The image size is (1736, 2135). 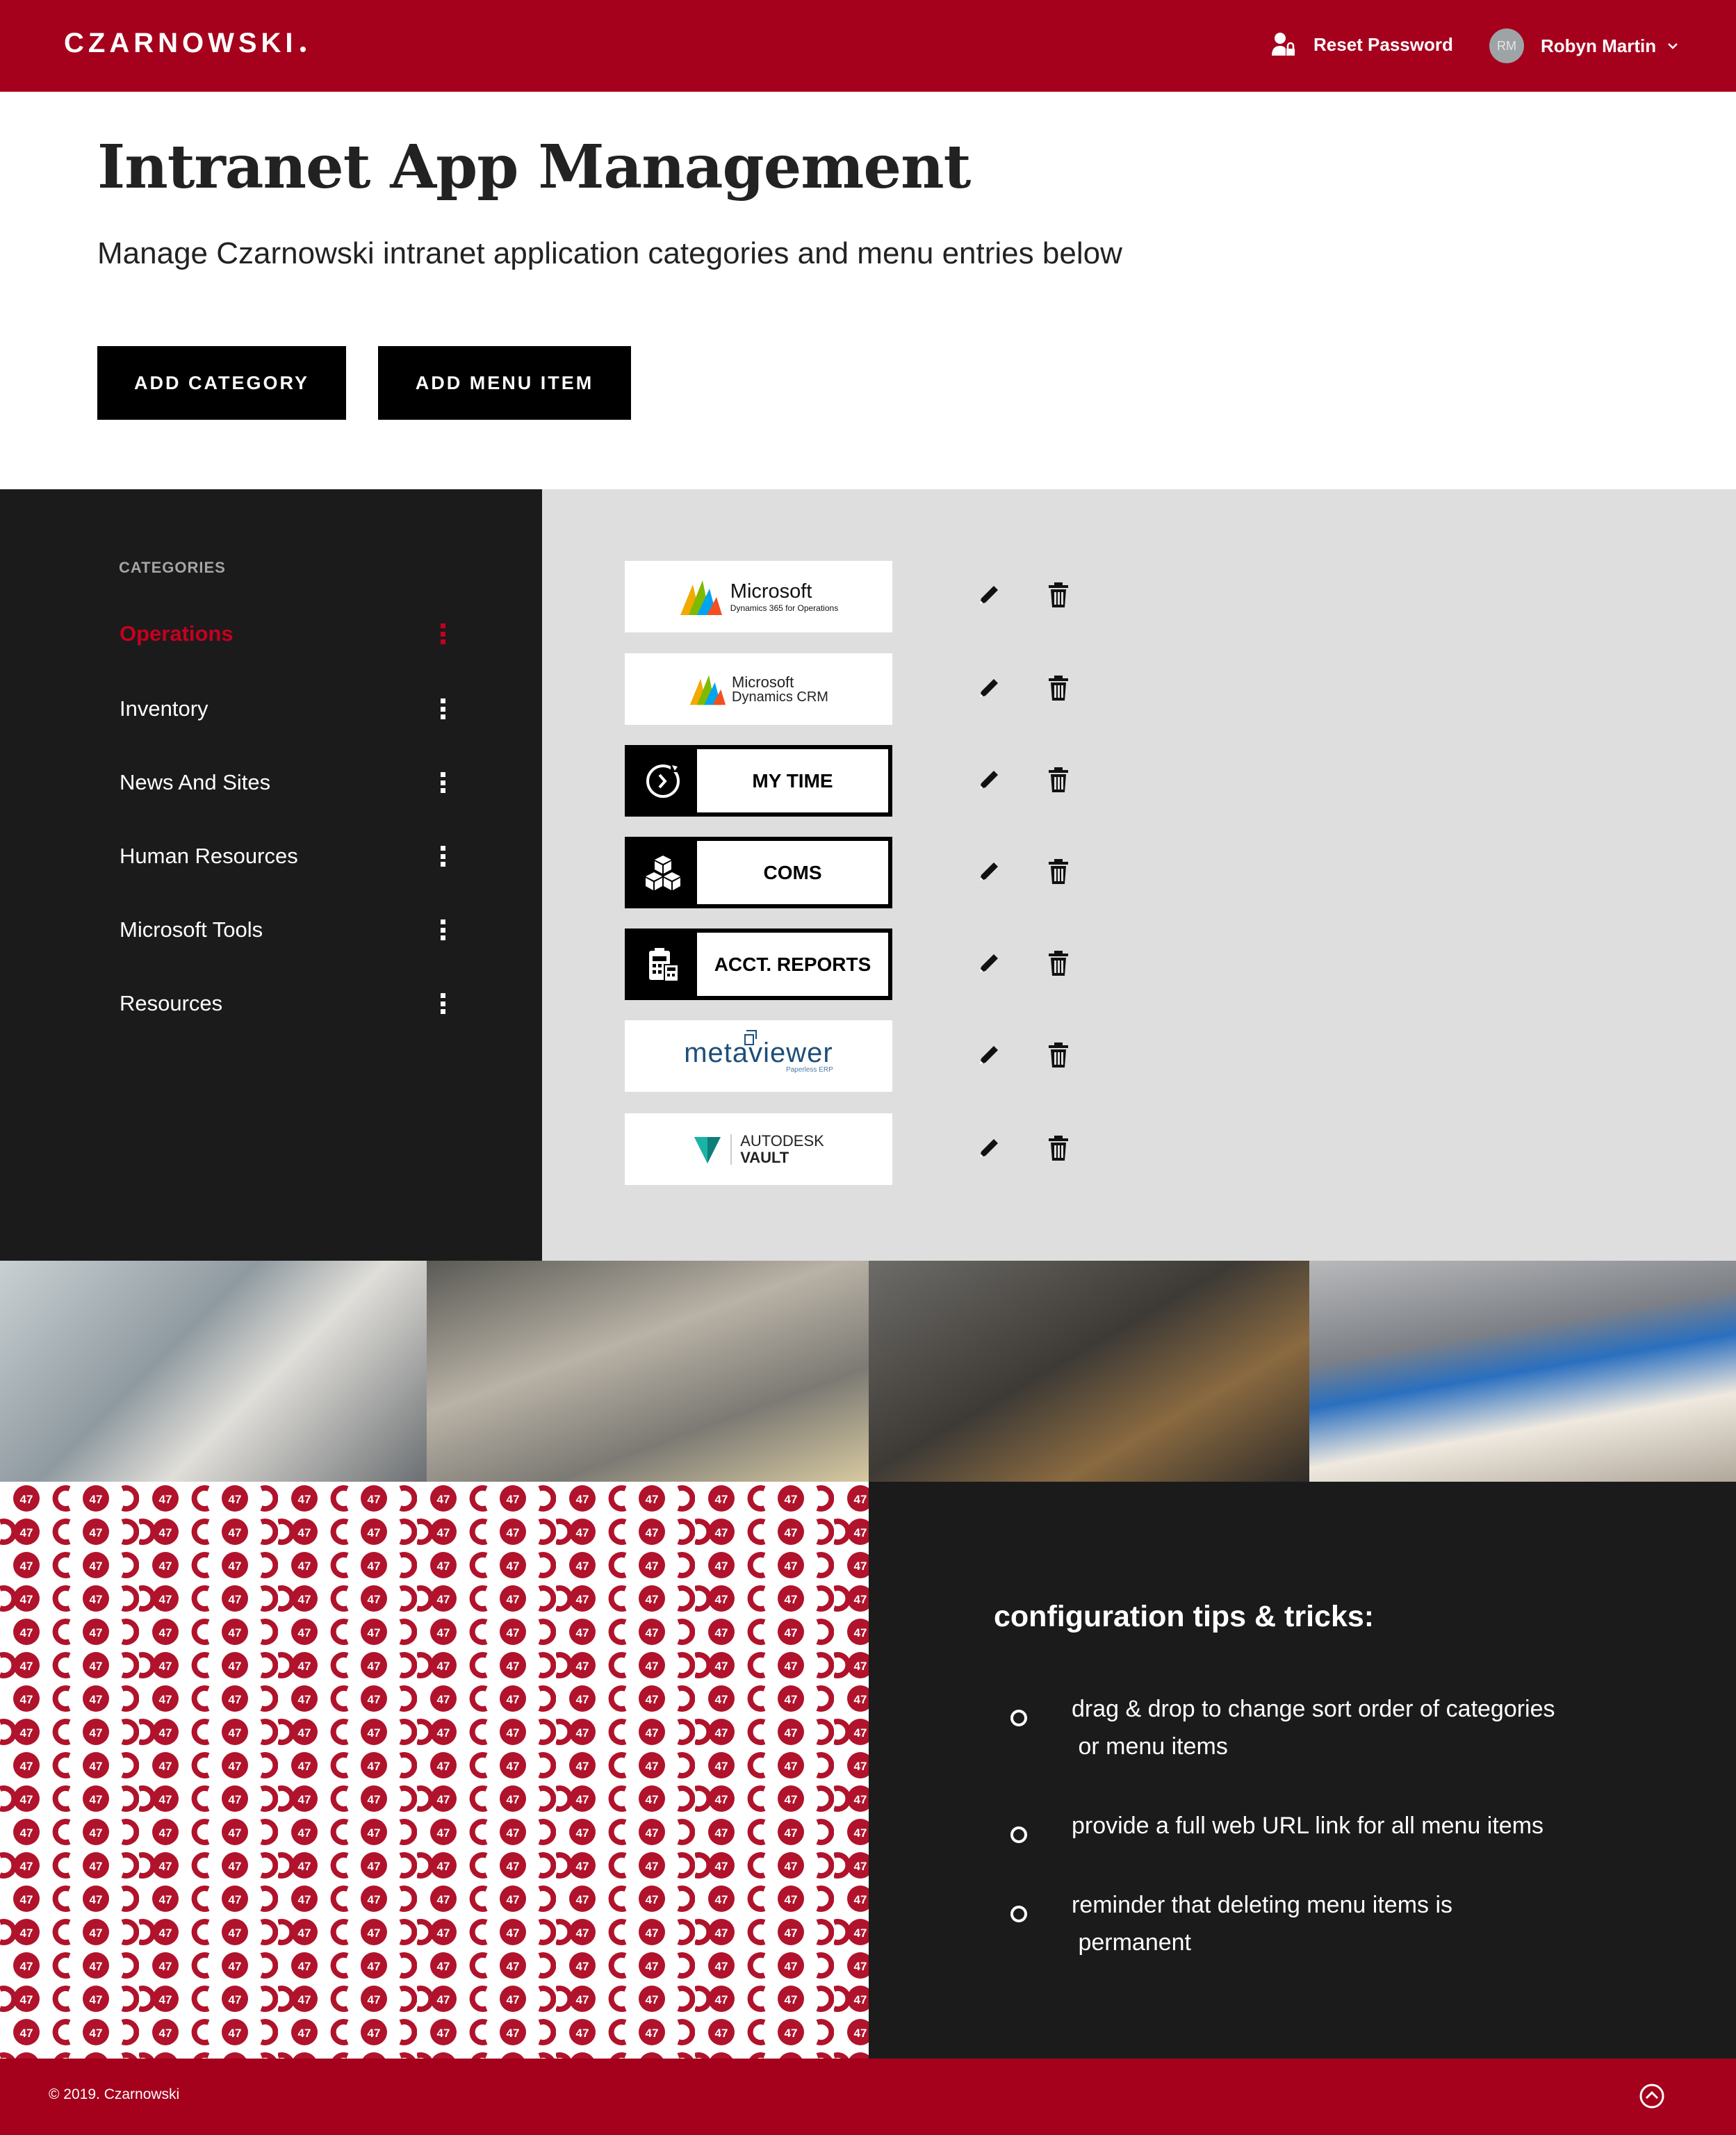 What do you see at coordinates (283, 1003) in the screenshot?
I see `sidebar-item-resources: Resources` at bounding box center [283, 1003].